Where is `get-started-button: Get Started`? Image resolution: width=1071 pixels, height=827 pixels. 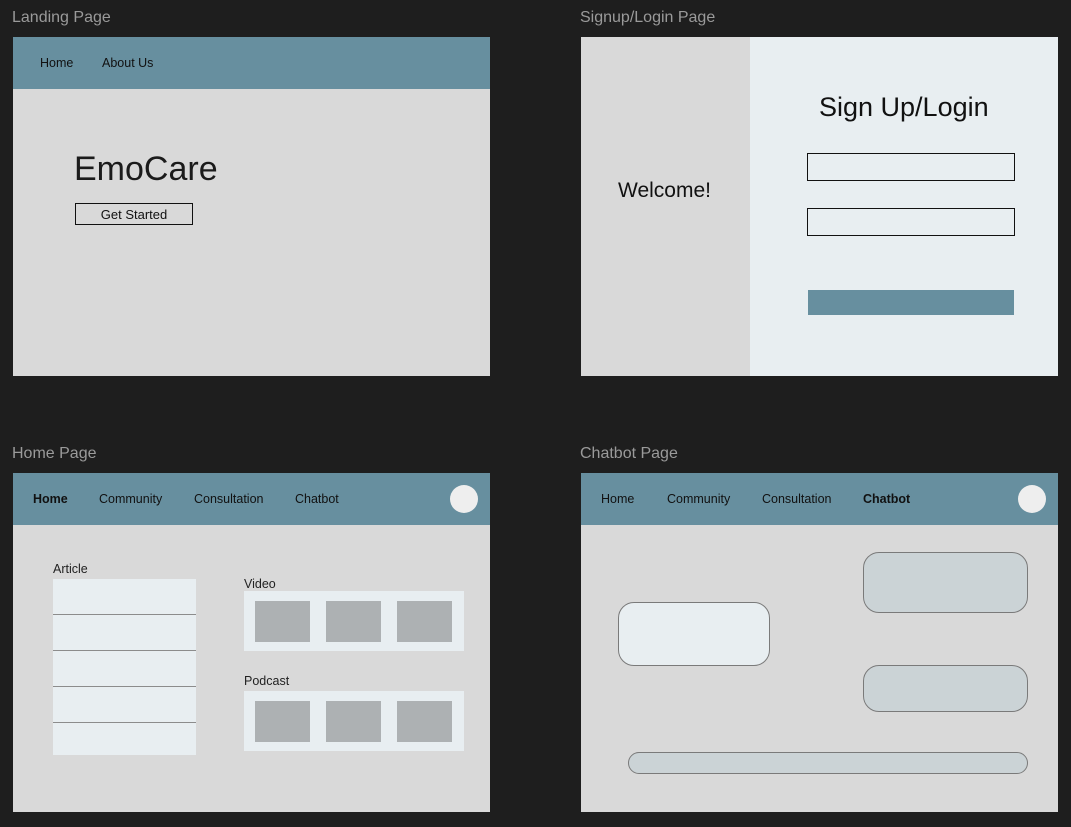 get-started-button: Get Started is located at coordinates (134, 214).